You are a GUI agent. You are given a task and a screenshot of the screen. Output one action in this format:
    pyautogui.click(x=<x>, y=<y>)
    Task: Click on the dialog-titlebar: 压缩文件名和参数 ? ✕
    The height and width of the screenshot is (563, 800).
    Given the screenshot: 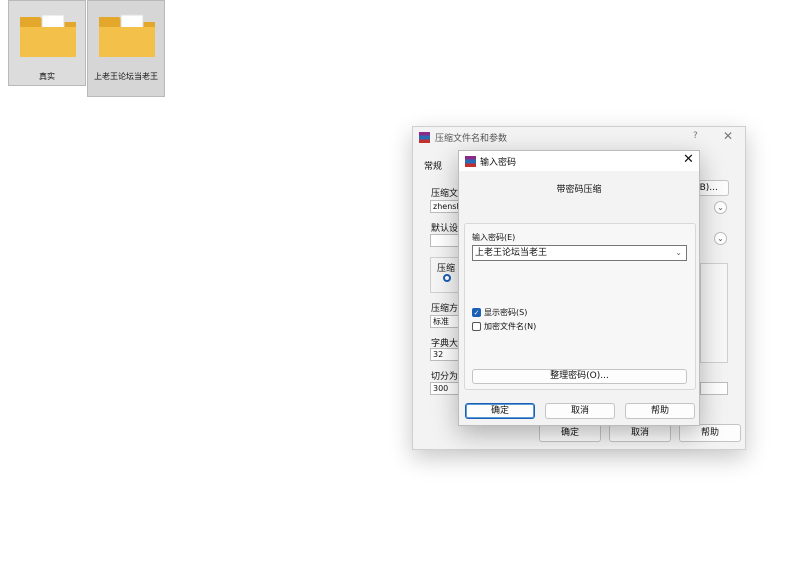 What is the action you would take?
    pyautogui.click(x=579, y=138)
    